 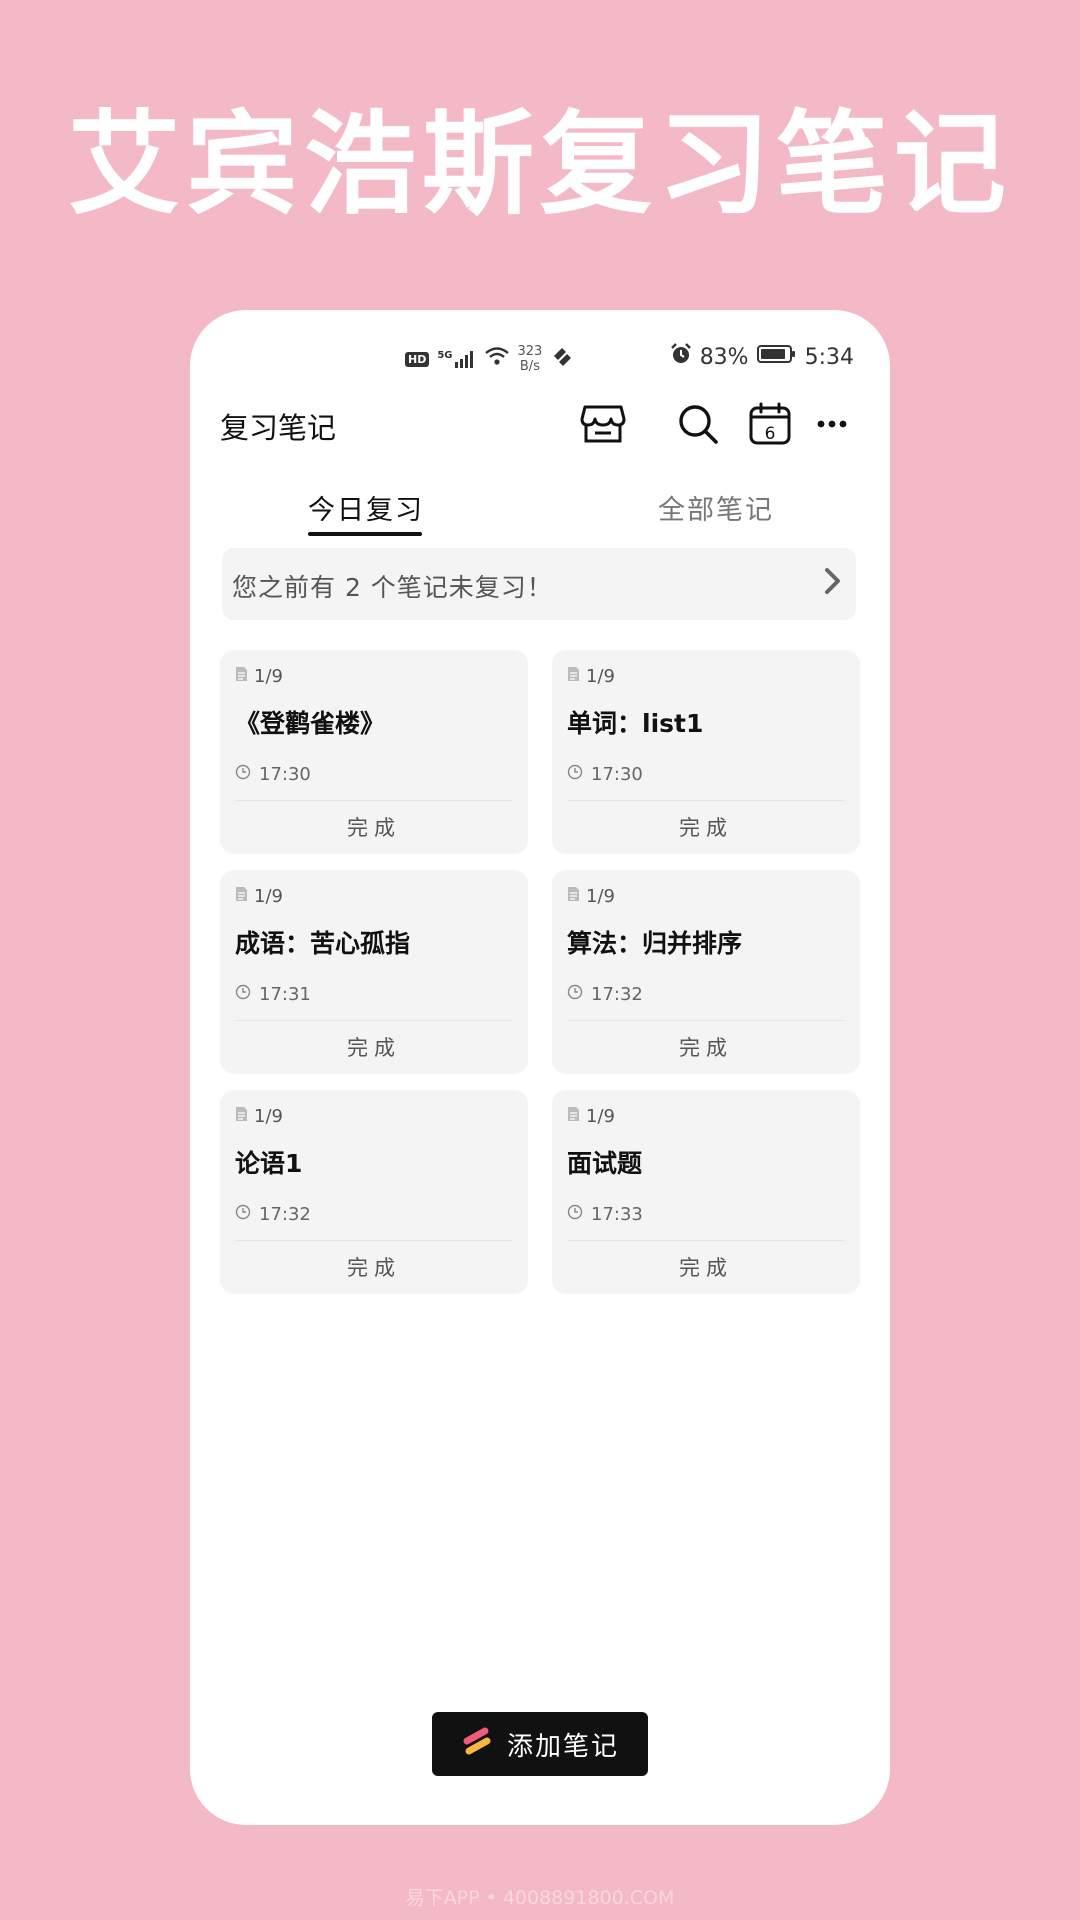 I want to click on app-bar: 复习笔记 6, so click(x=540, y=425).